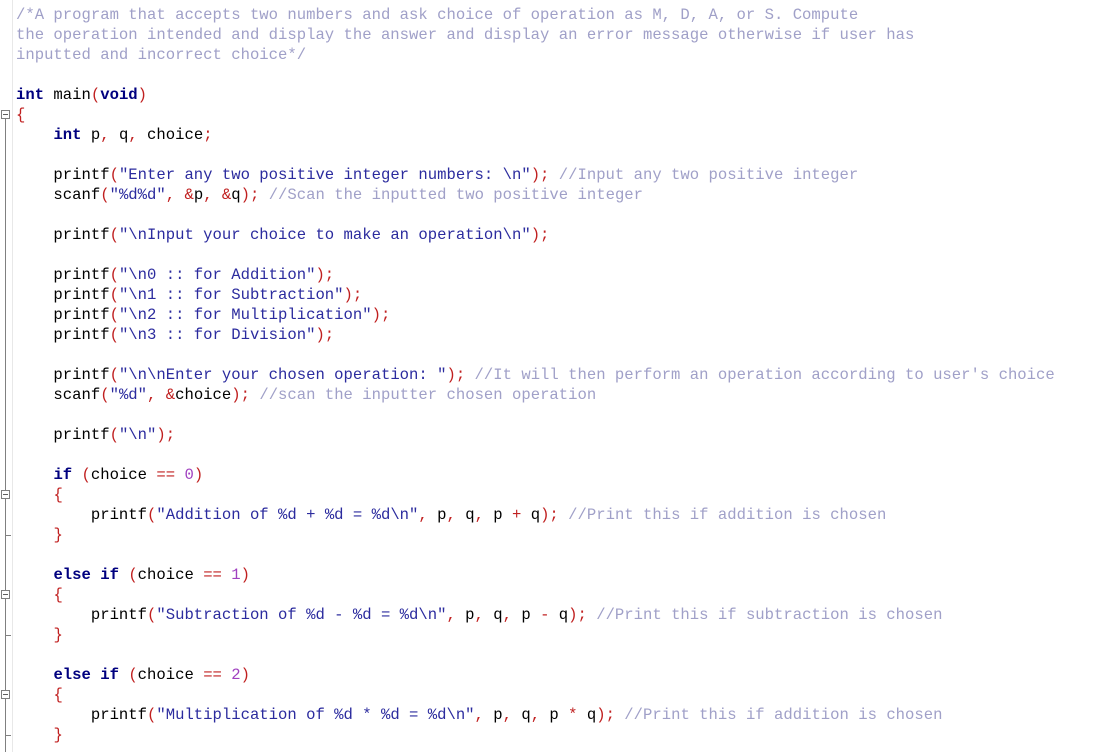 The width and height of the screenshot is (1110, 752). I want to click on fold-end-marker, so click(8, 635).